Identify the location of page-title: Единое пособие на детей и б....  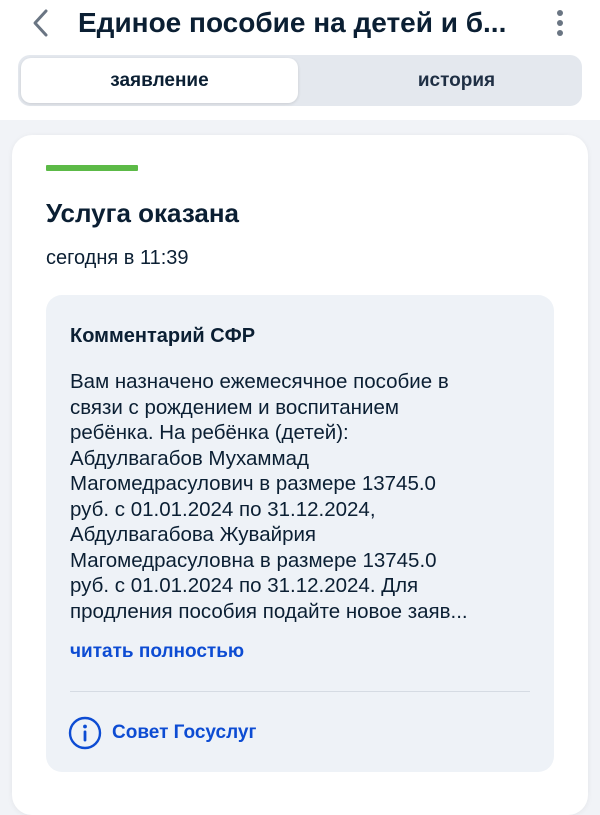
(292, 22).